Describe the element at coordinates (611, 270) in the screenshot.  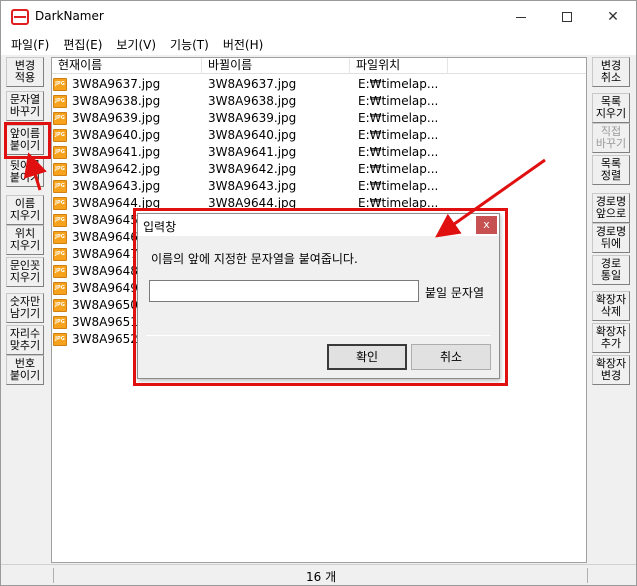
I see `unify-path-button: 경로 통일` at that location.